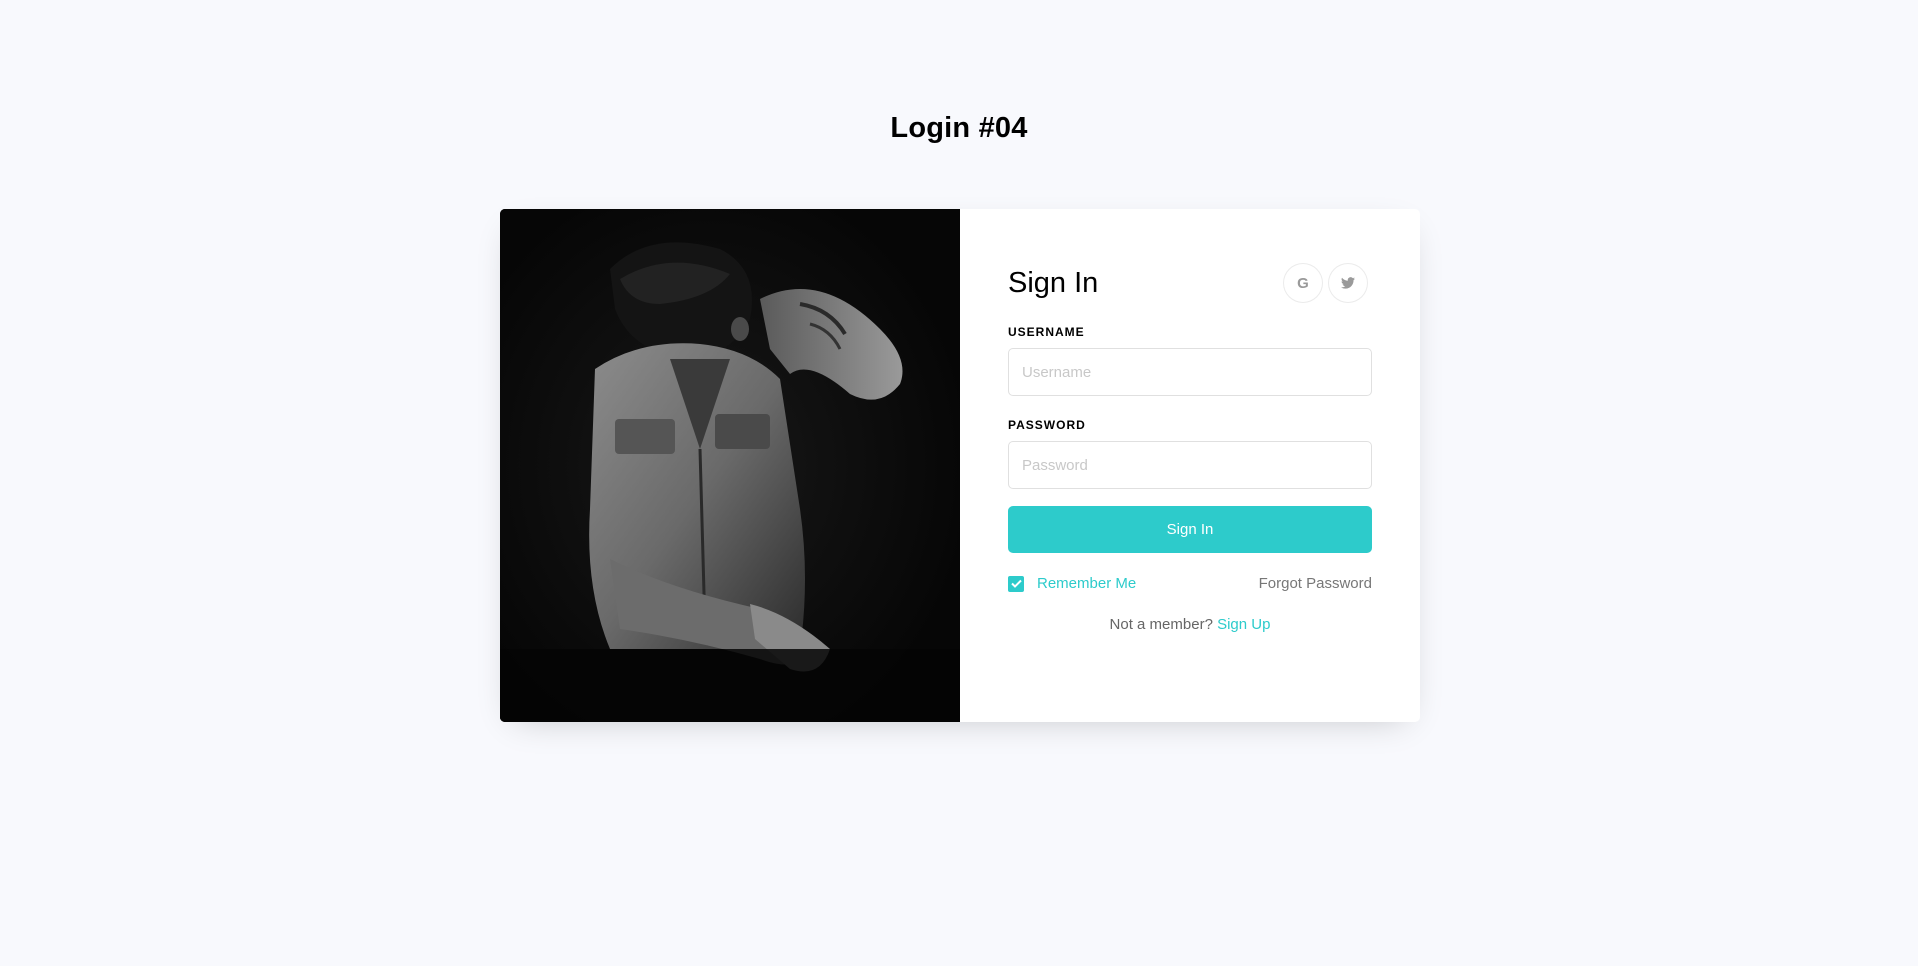 This screenshot has height=966, width=1918. What do you see at coordinates (1243, 624) in the screenshot?
I see `sign-up-link: Sign Up` at bounding box center [1243, 624].